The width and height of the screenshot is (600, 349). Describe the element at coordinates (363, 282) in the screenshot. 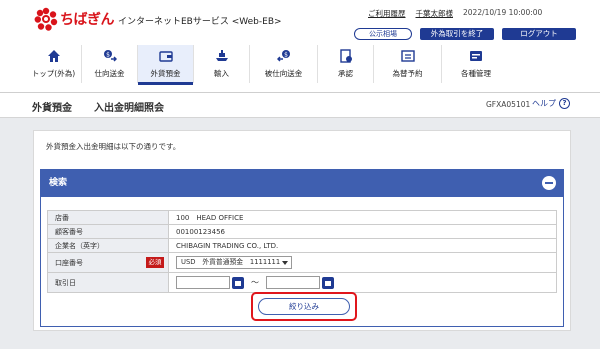

I see `trade-date-value-cell: ～` at that location.